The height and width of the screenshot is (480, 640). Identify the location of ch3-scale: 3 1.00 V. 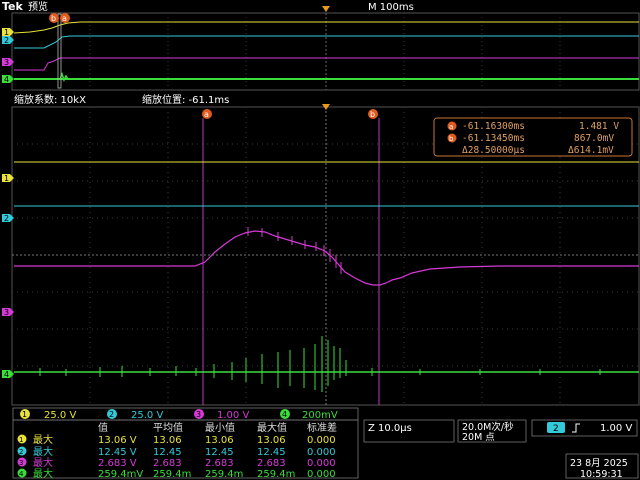
(221, 415).